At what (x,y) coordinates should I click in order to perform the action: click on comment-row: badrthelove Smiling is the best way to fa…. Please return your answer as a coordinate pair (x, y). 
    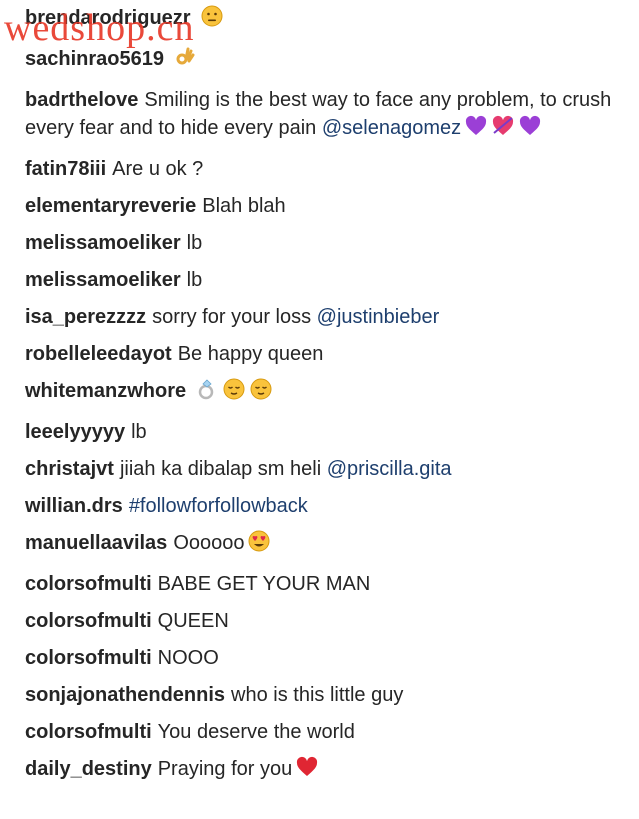
    Looking at the image, I should click on (325, 116).